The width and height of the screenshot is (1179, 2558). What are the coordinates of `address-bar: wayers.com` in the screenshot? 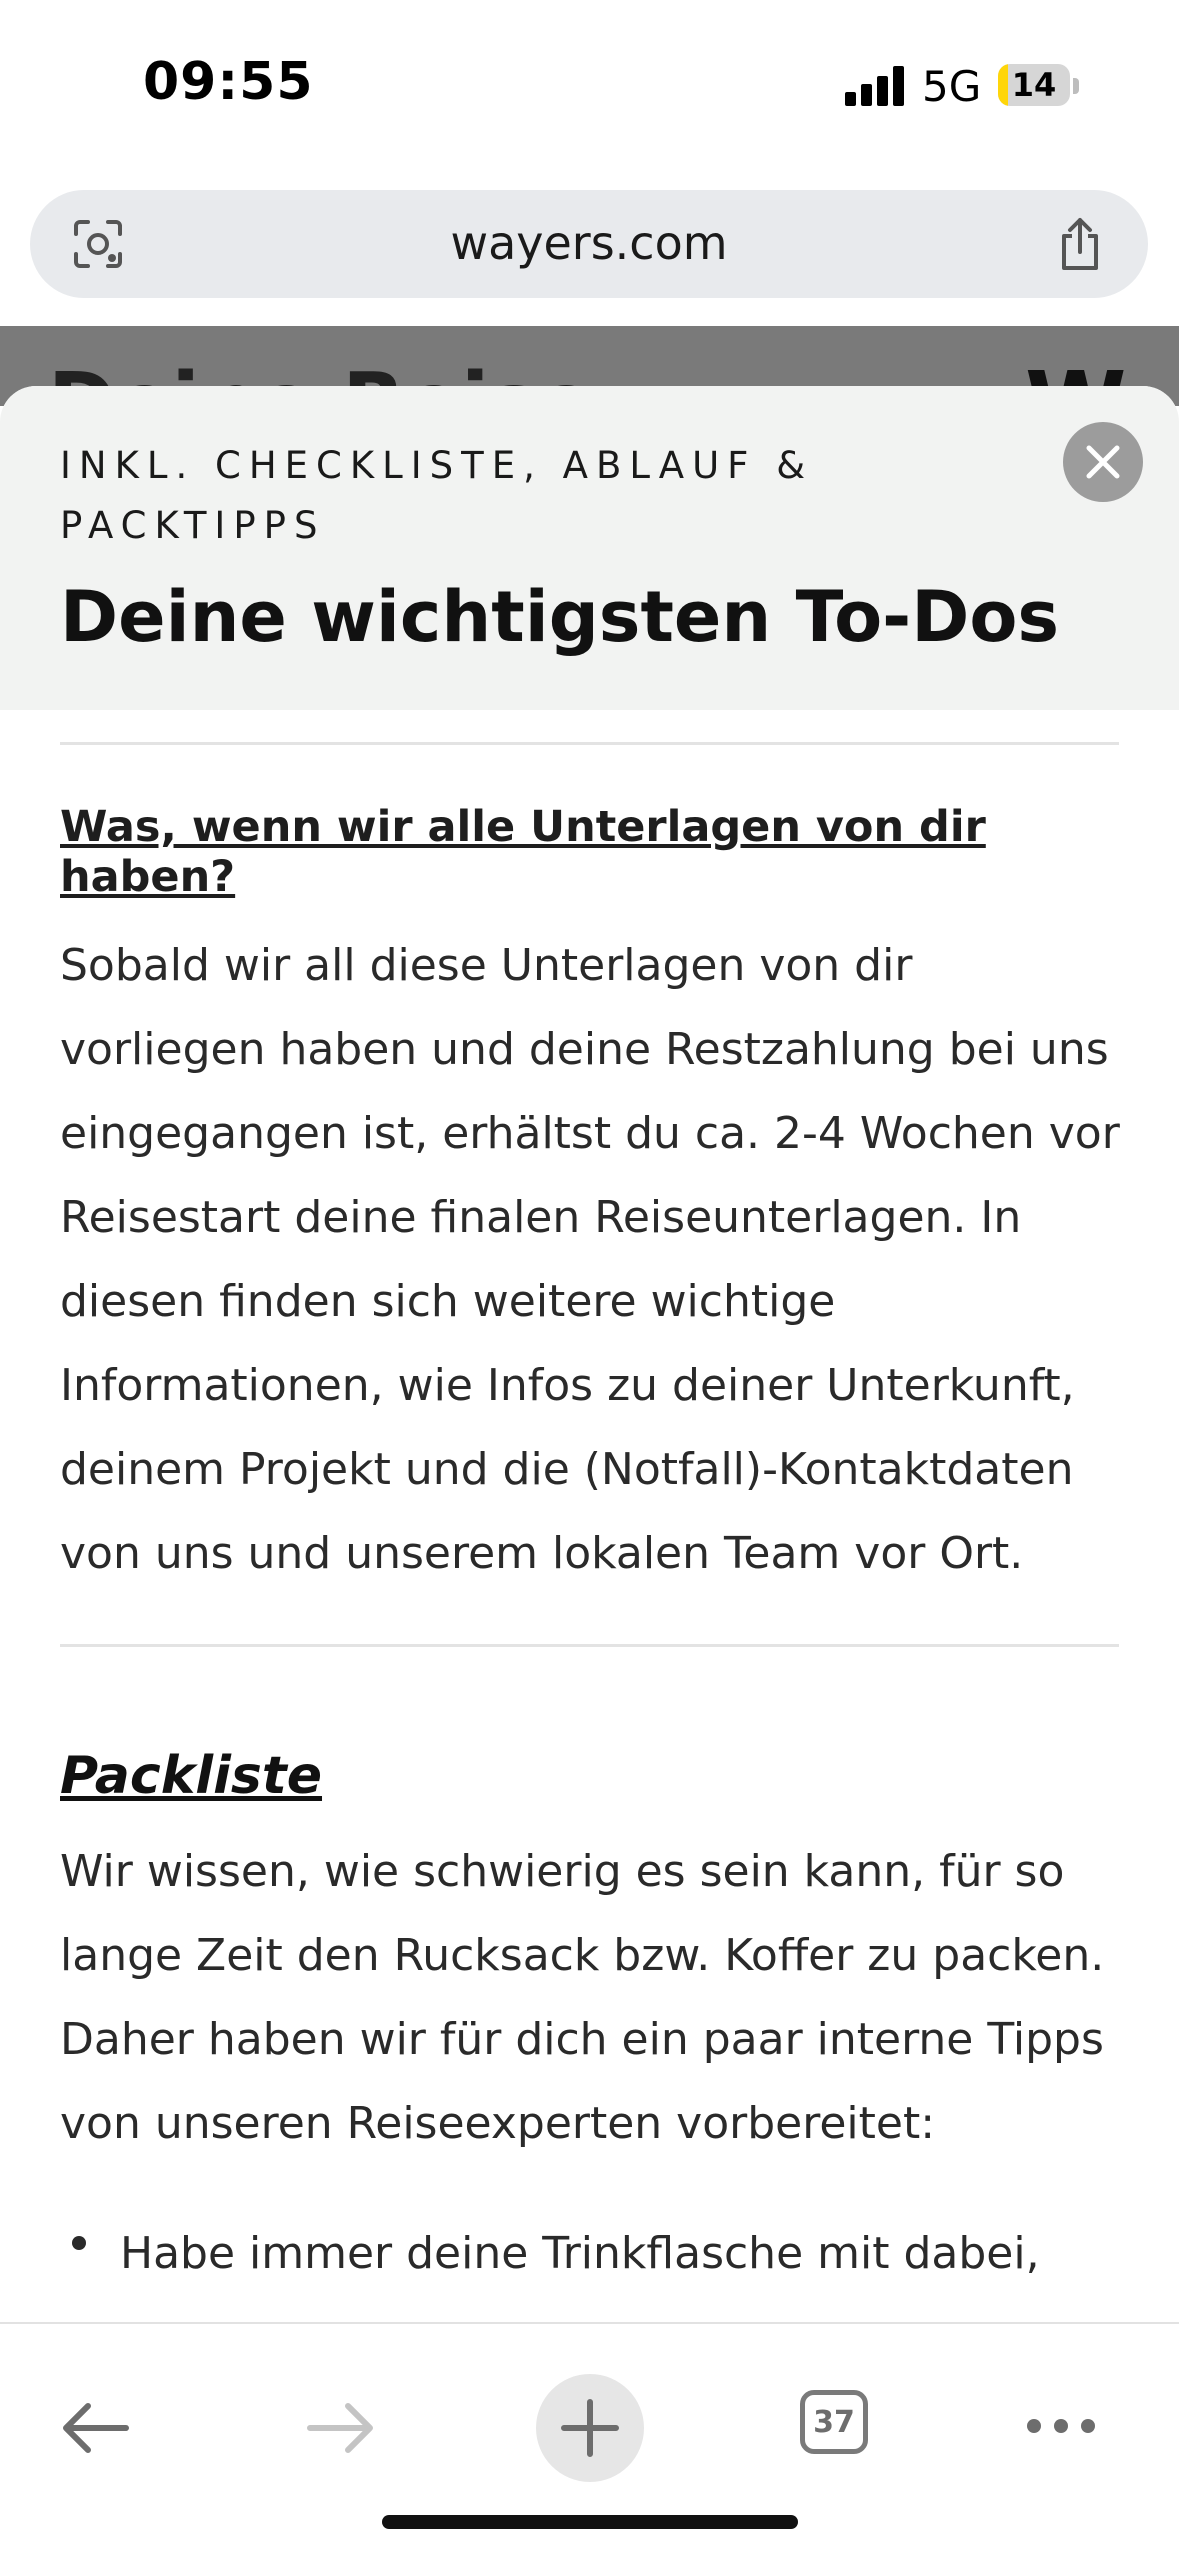 It's located at (589, 244).